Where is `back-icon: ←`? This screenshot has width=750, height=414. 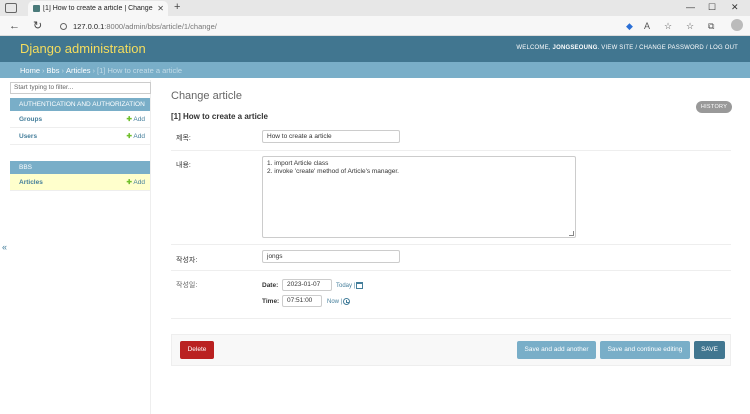
back-icon: ← is located at coordinates (14, 26).